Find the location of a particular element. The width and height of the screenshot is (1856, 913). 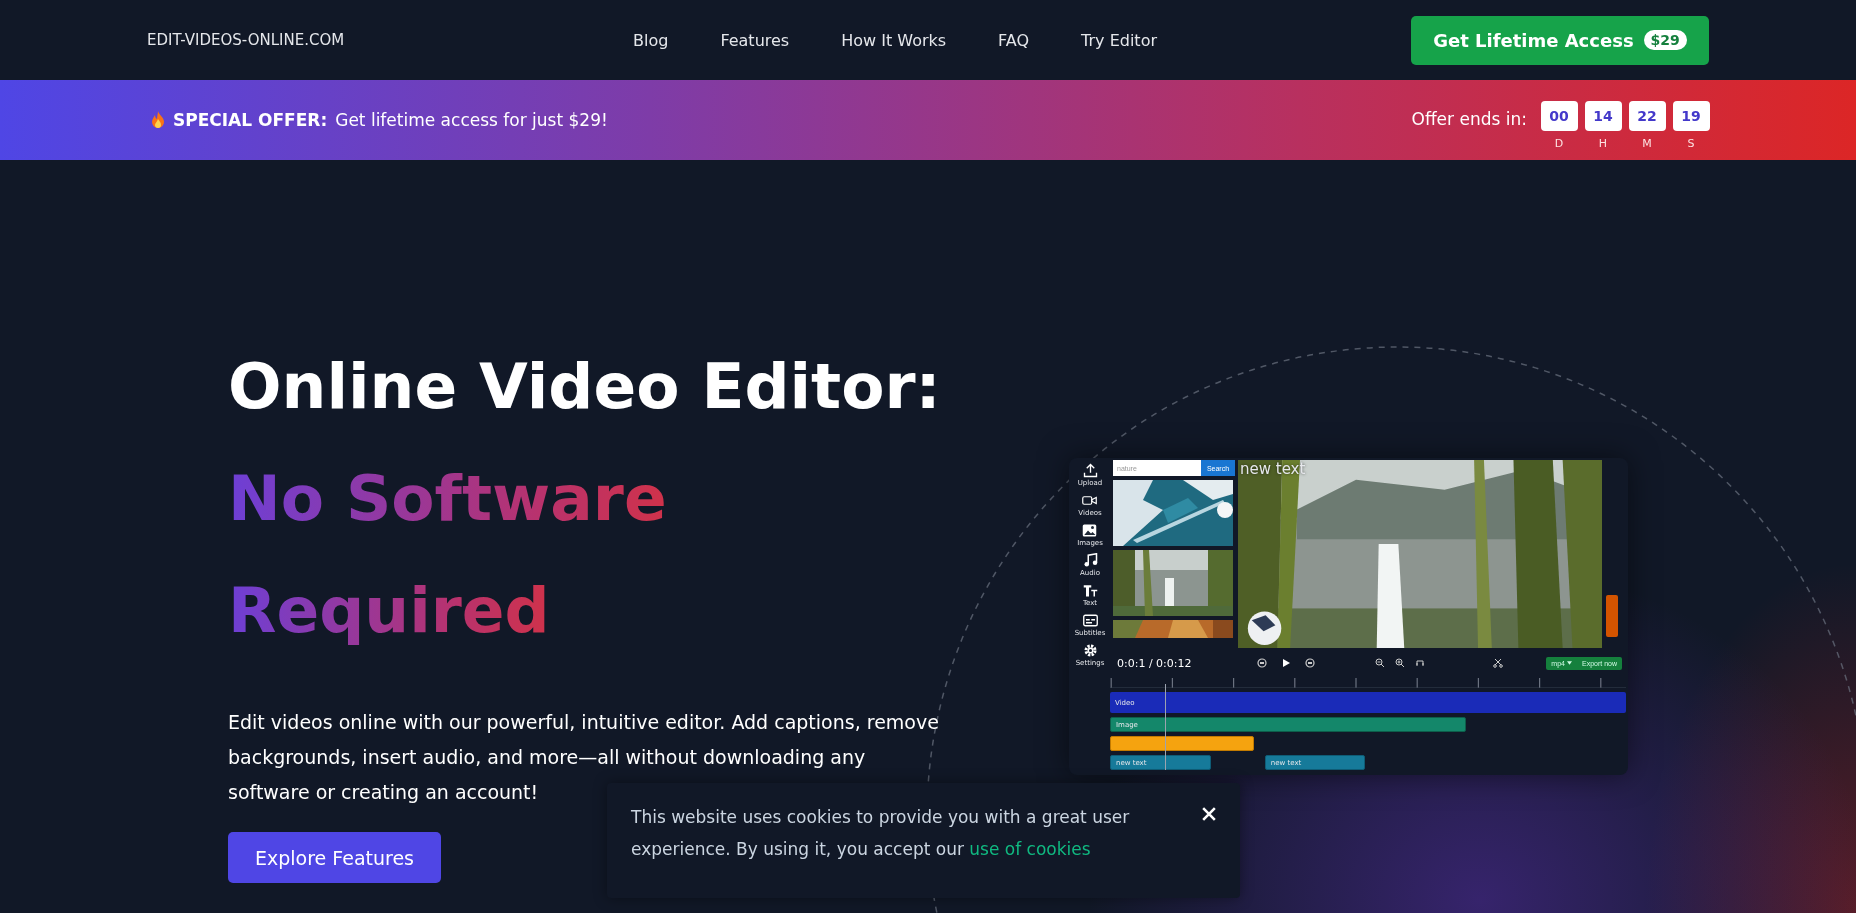

explore-features-button: Explore Features is located at coordinates (334, 857).